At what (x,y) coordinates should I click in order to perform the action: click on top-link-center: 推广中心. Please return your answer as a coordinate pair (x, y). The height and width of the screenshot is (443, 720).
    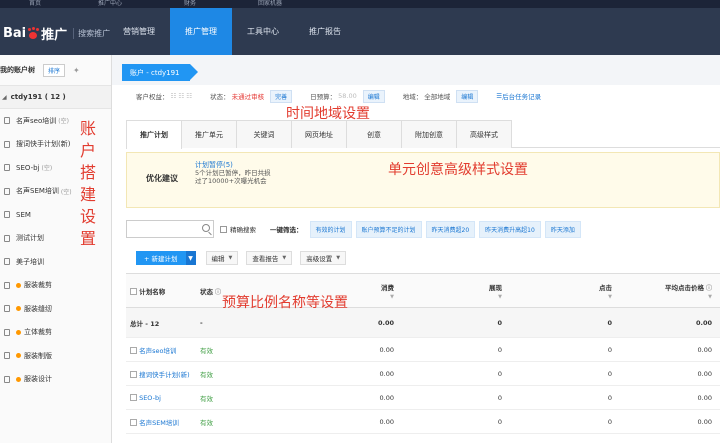
    Looking at the image, I should click on (110, 4).